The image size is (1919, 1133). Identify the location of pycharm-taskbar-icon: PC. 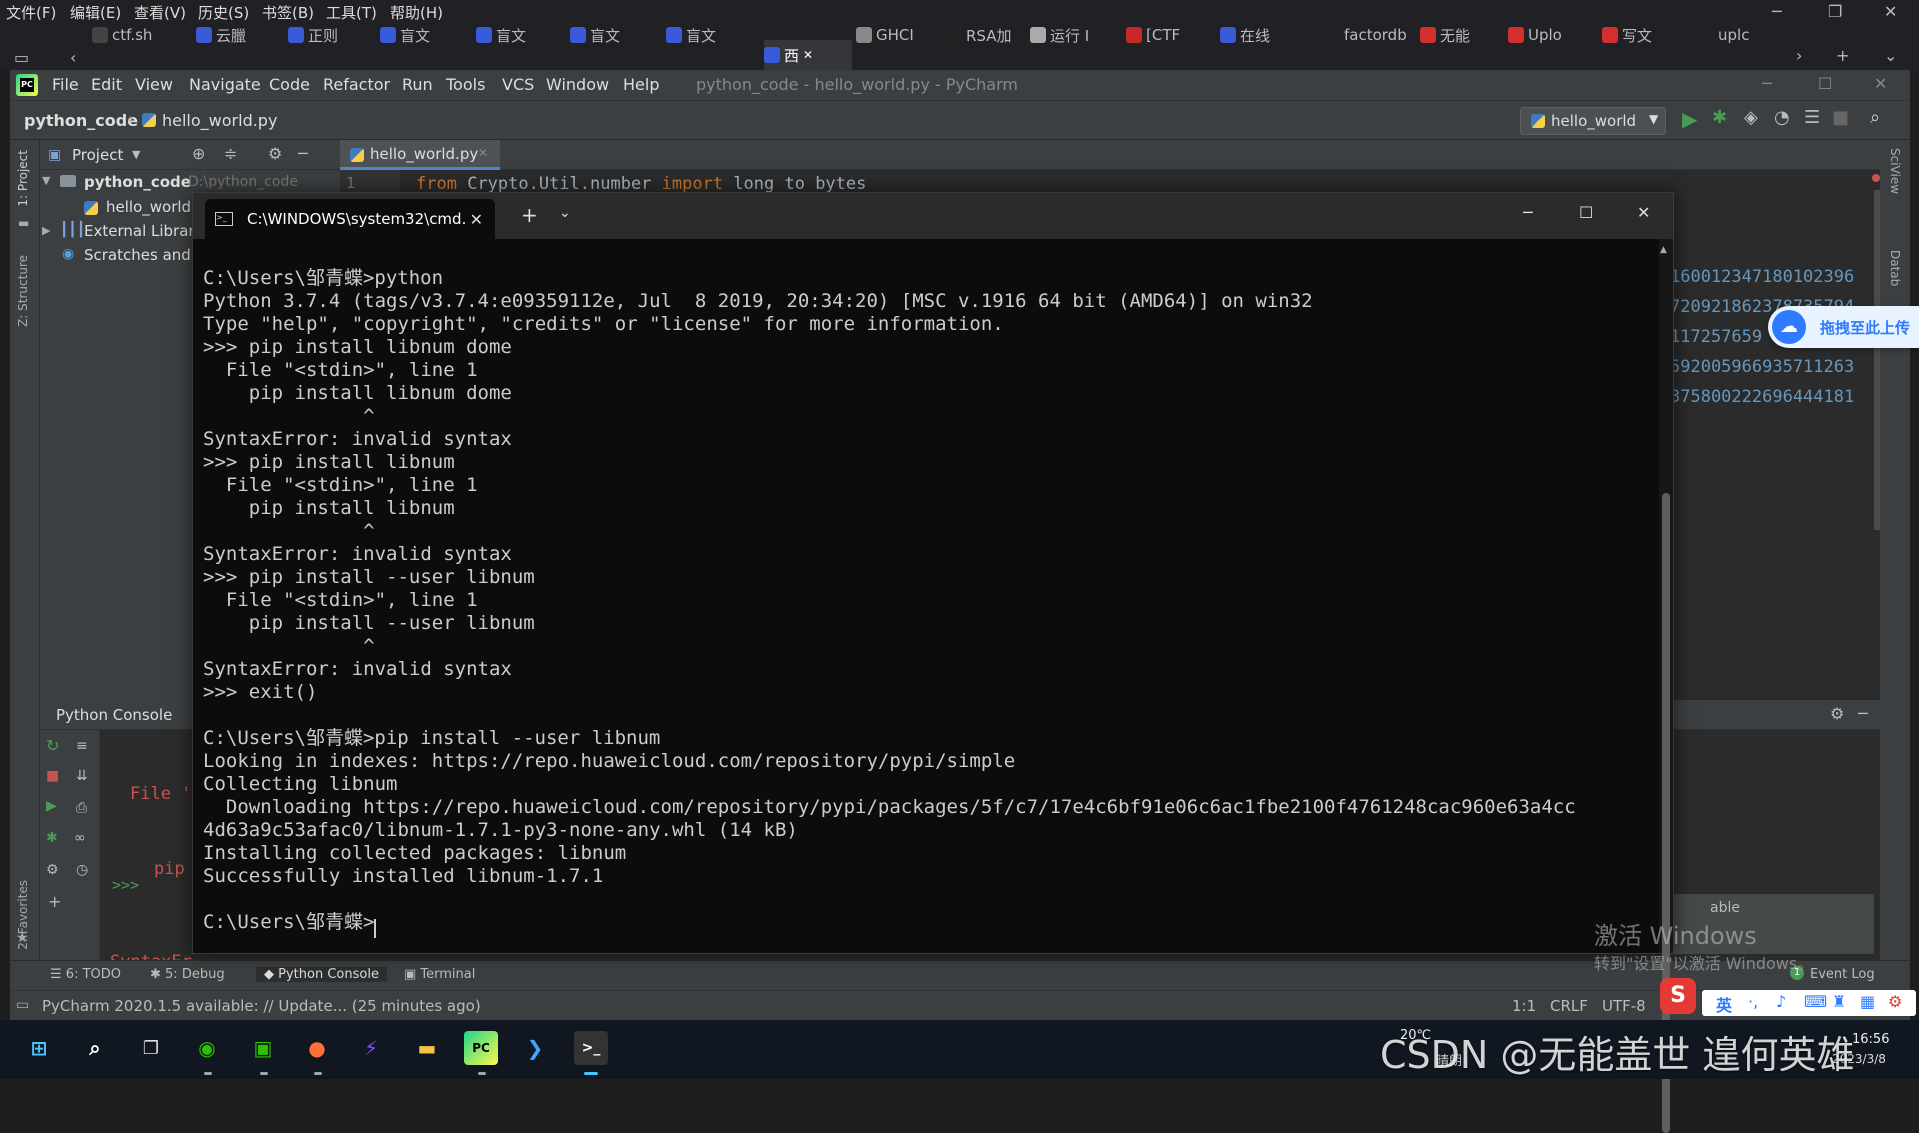
(481, 1048).